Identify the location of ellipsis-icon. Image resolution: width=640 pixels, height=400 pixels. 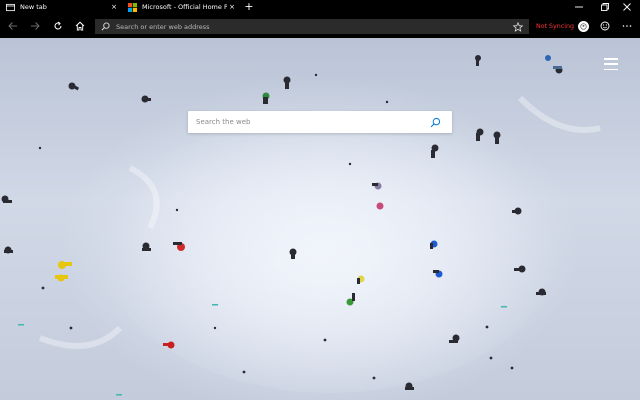
(627, 26).